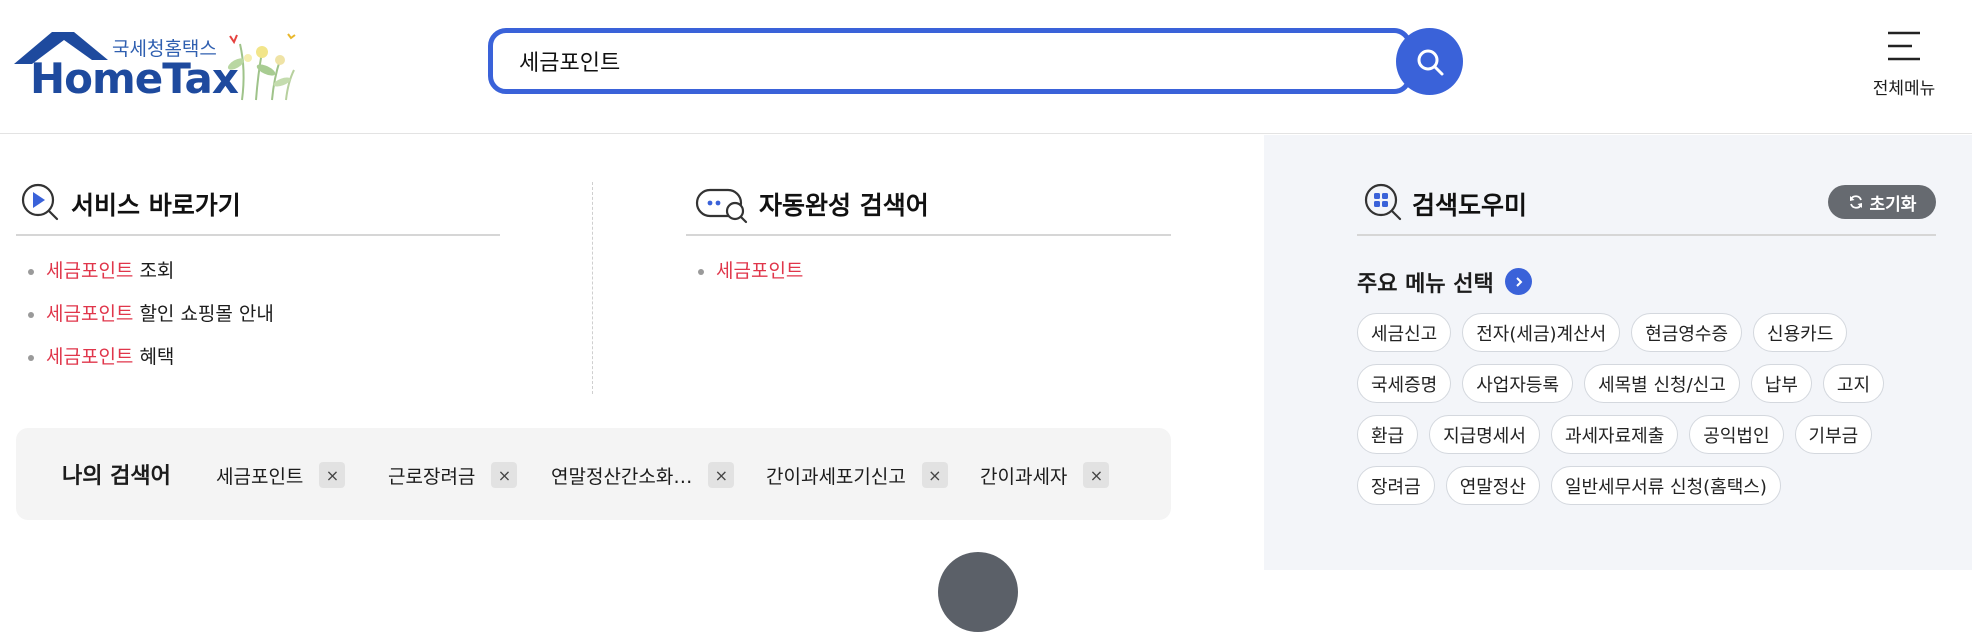 The image size is (1972, 632). I want to click on services-list: 세금포인트 조회 세금포인트 할인 쇼핑몰 안내 세금포인트 혜택, so click(151, 321).